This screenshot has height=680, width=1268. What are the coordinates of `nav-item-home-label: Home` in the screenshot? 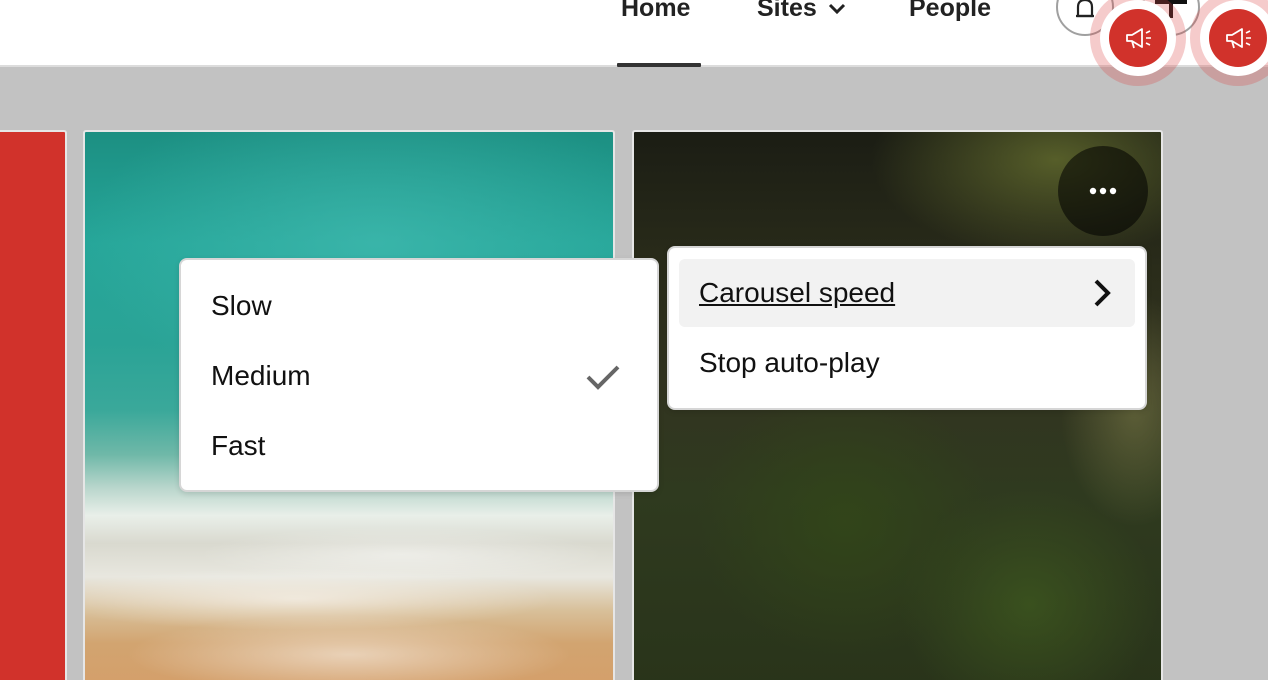 It's located at (656, 11).